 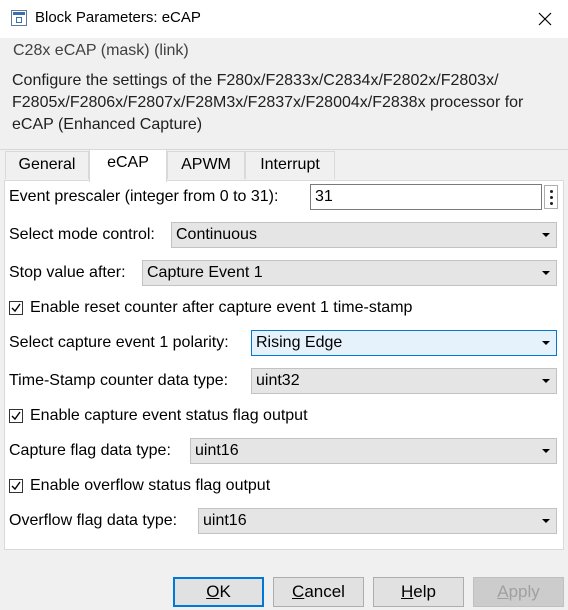 What do you see at coordinates (364, 235) in the screenshot?
I see `mode-select: Continuous` at bounding box center [364, 235].